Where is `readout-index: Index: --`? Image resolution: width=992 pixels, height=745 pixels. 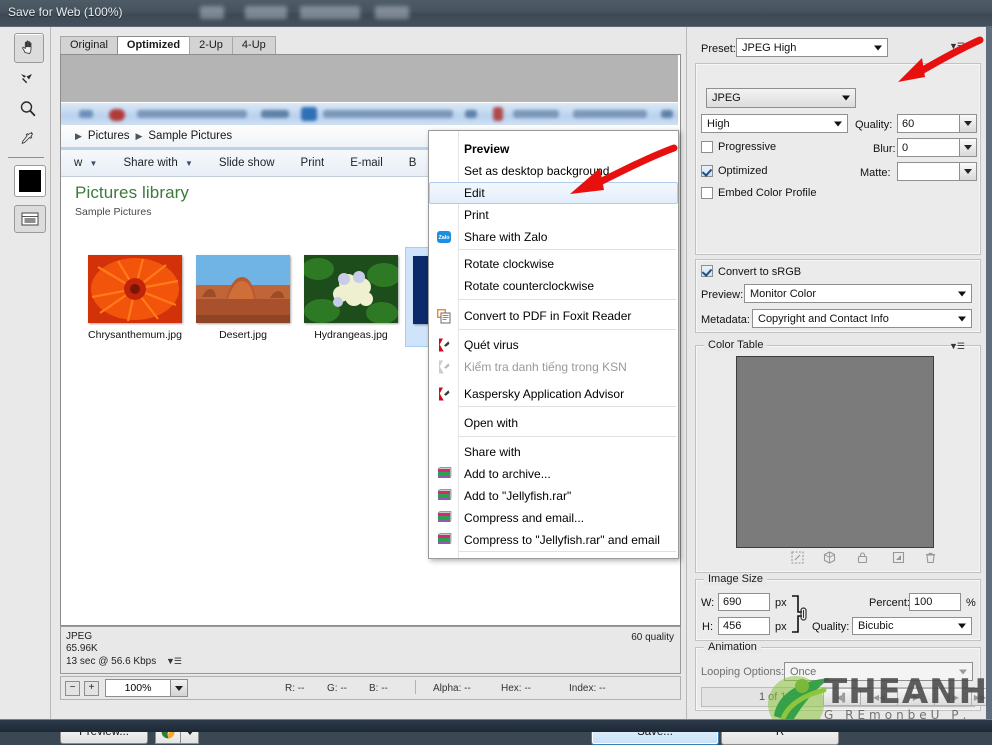
readout-index: Index: -- is located at coordinates (587, 688).